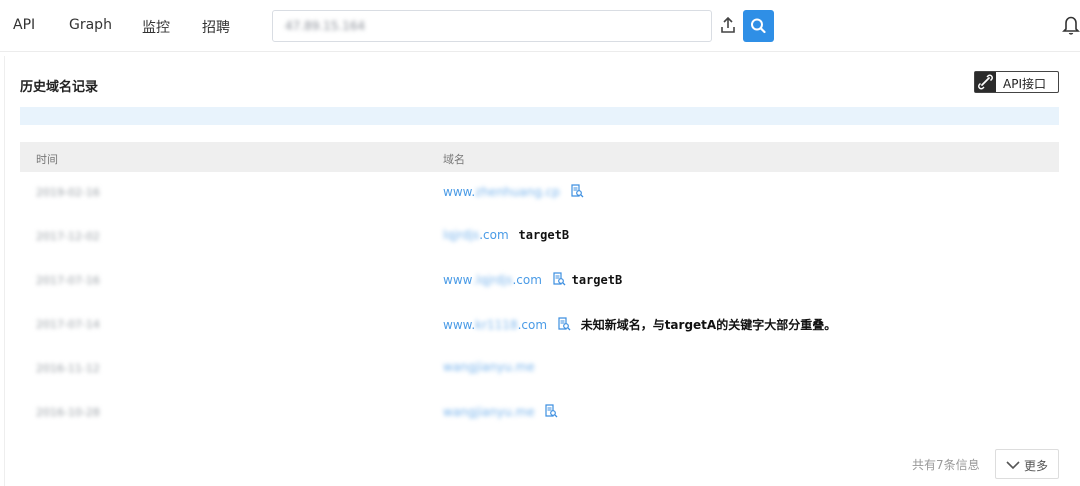 The image size is (1080, 486). What do you see at coordinates (59, 87) in the screenshot?
I see `card-title: 历史域名记录` at bounding box center [59, 87].